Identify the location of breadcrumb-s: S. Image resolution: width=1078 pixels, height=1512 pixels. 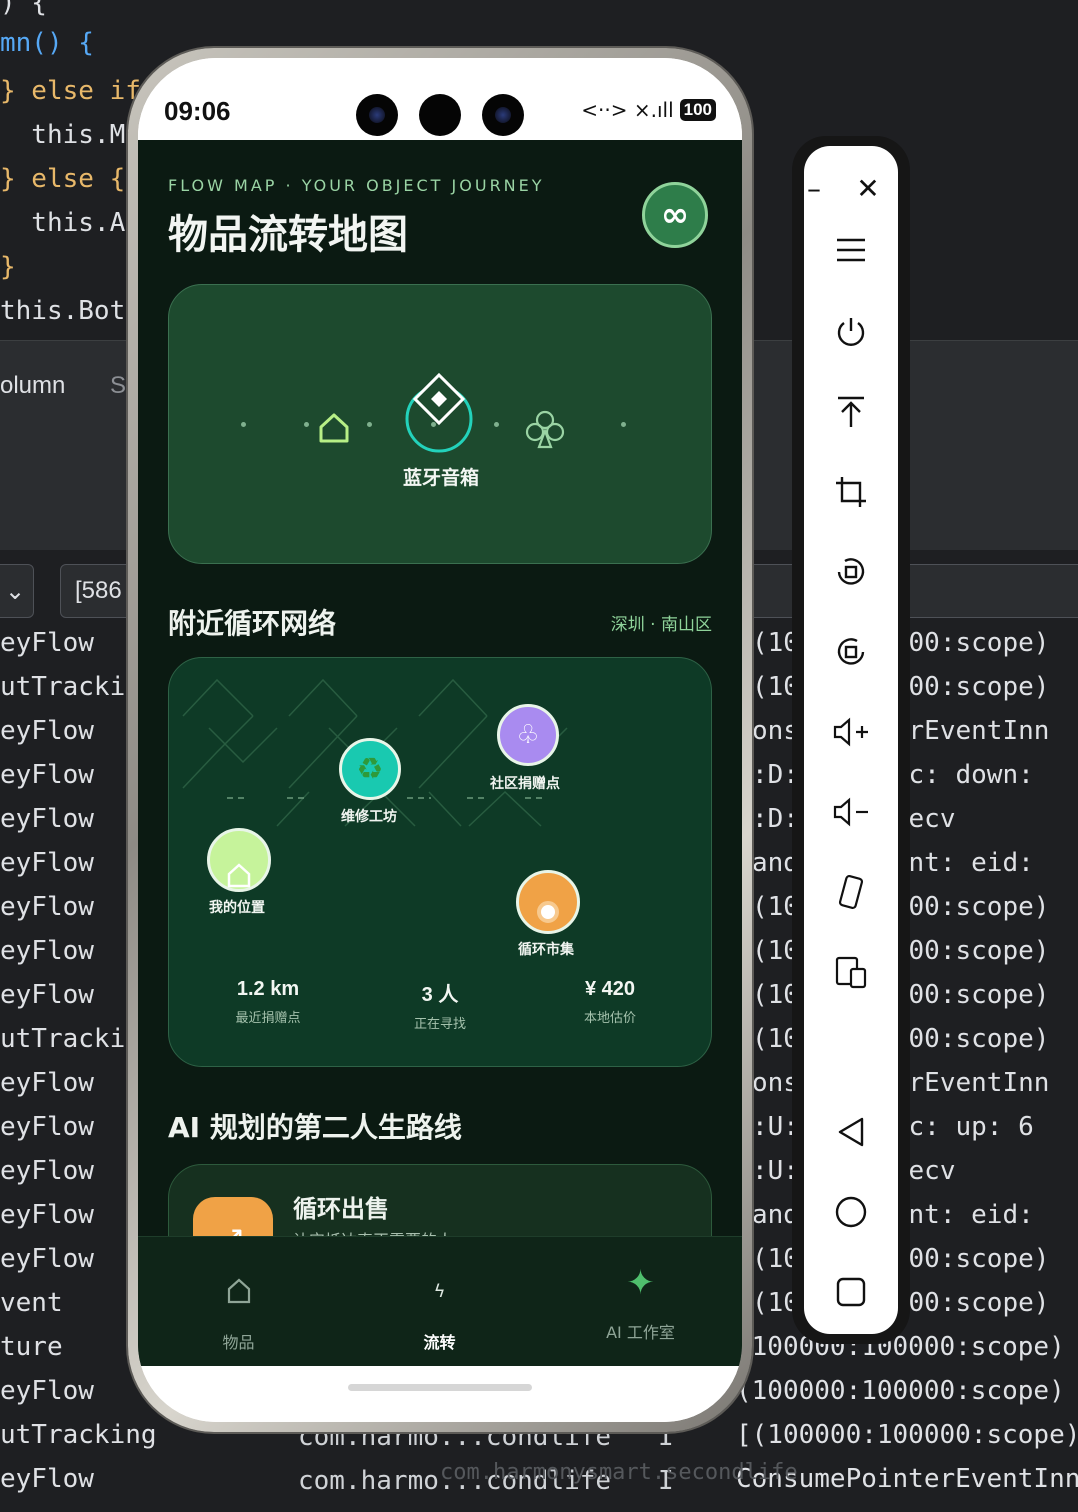
(118, 386).